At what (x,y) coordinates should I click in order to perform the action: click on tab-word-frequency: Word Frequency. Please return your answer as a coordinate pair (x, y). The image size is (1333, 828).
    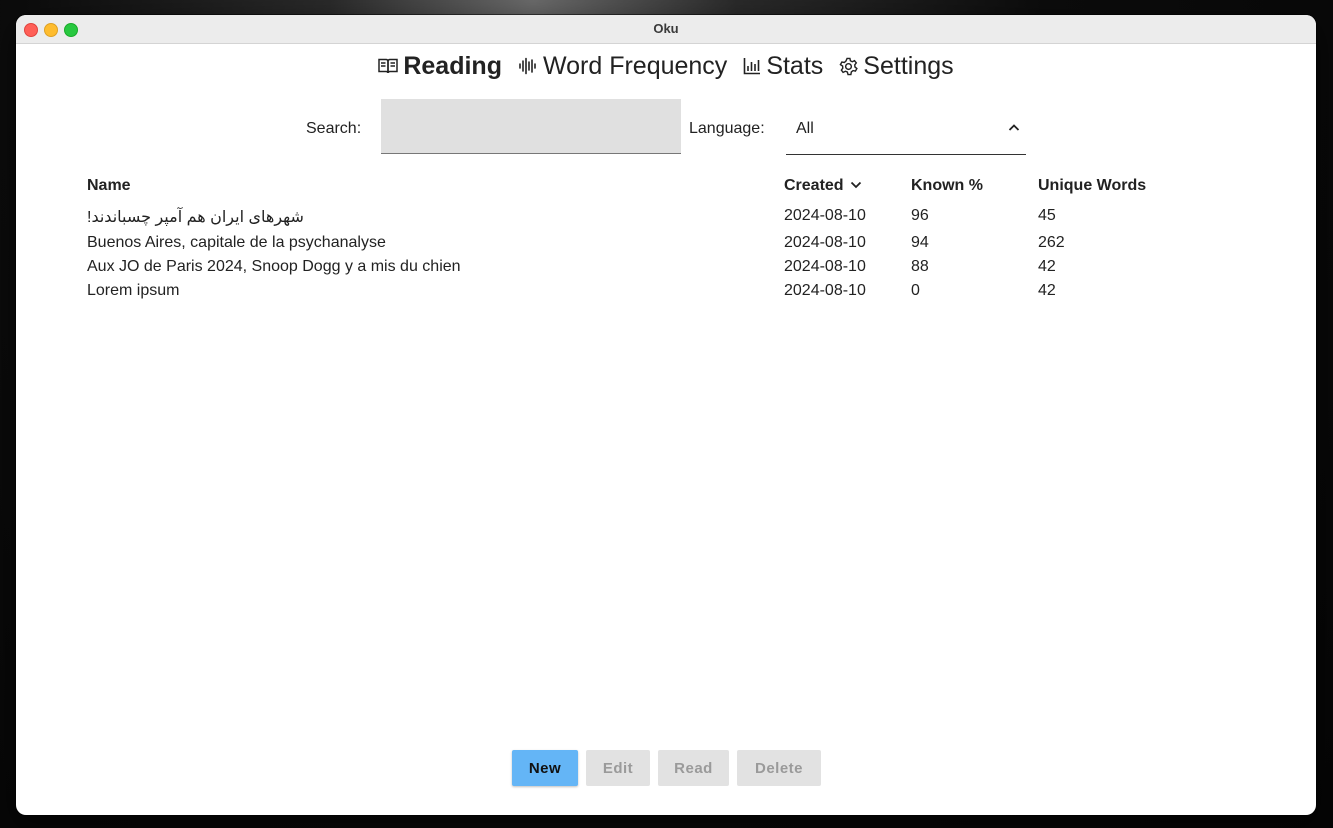
    Looking at the image, I should click on (622, 66).